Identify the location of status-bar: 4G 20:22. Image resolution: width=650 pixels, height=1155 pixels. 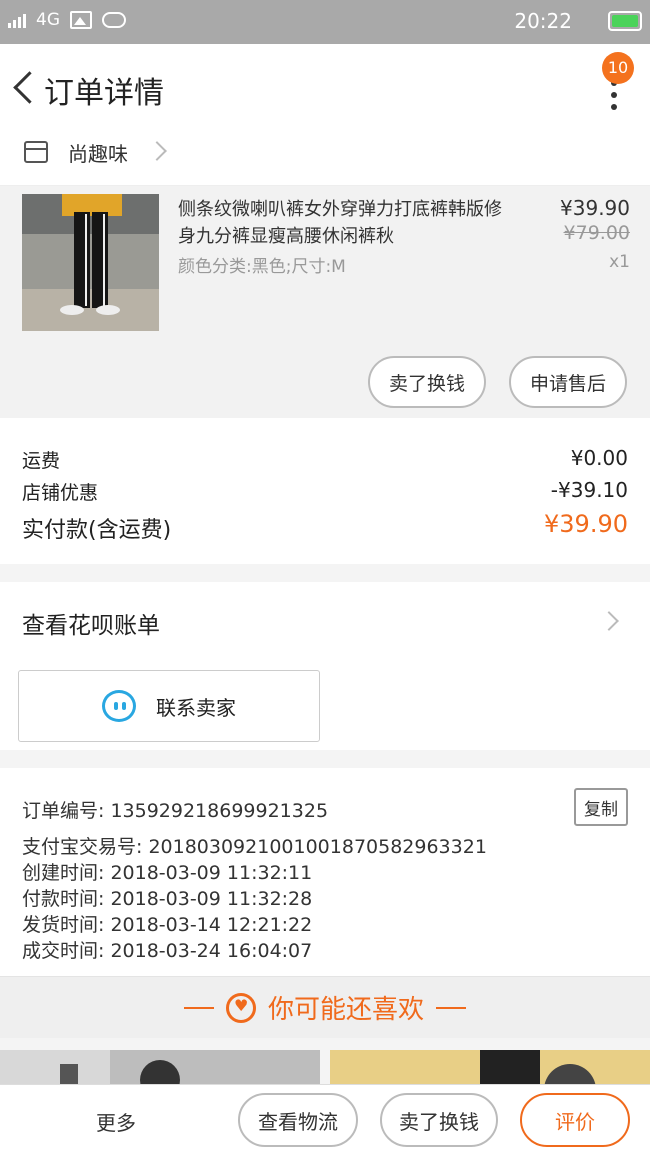
(325, 22).